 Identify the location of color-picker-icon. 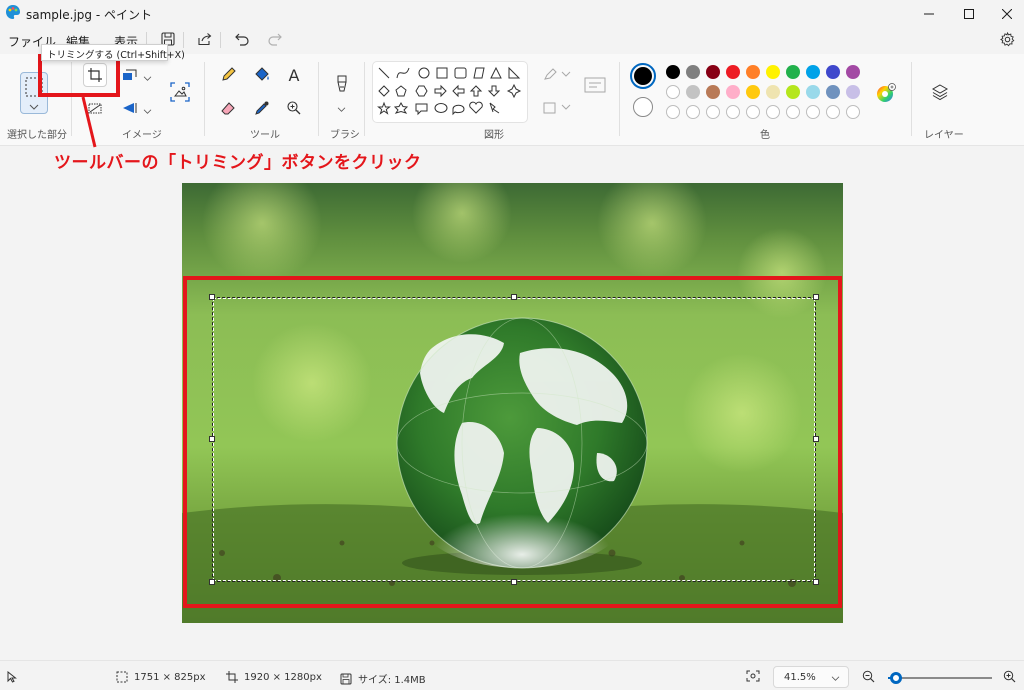
(262, 108).